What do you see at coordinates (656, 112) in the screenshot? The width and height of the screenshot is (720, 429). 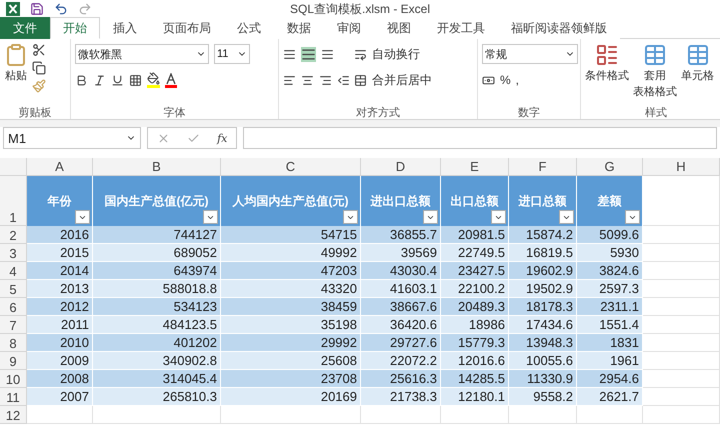 I see `group-label: 样式` at bounding box center [656, 112].